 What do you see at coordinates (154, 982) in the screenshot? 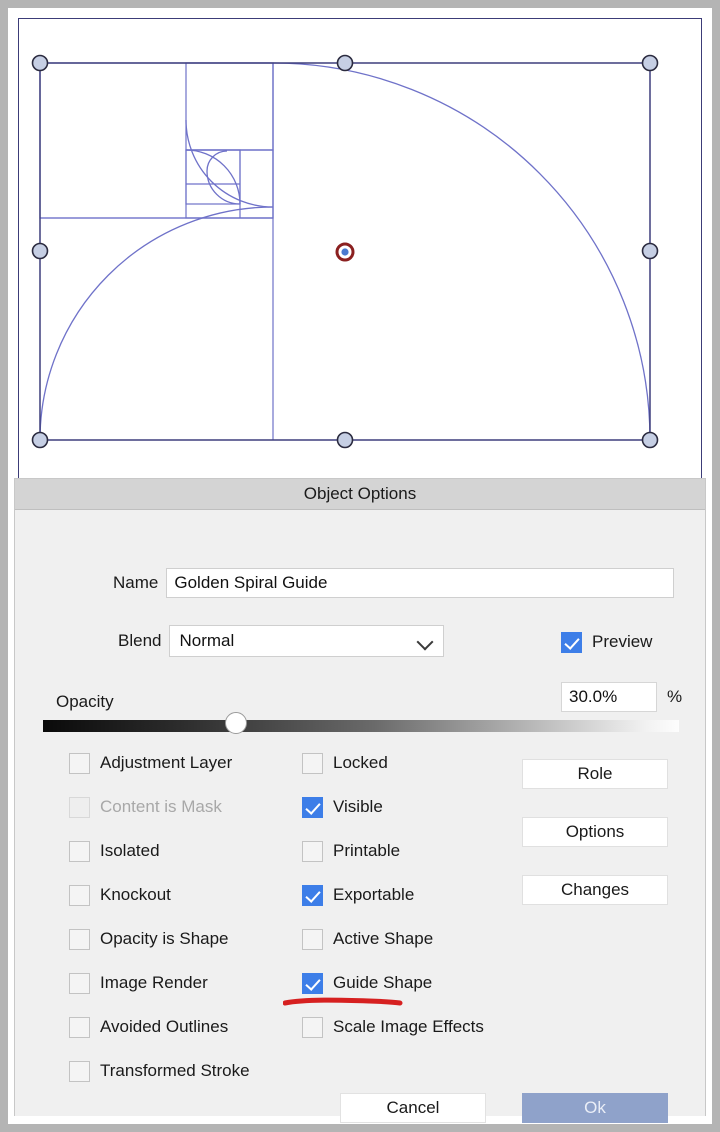
I see `image-render-label: Image Render` at bounding box center [154, 982].